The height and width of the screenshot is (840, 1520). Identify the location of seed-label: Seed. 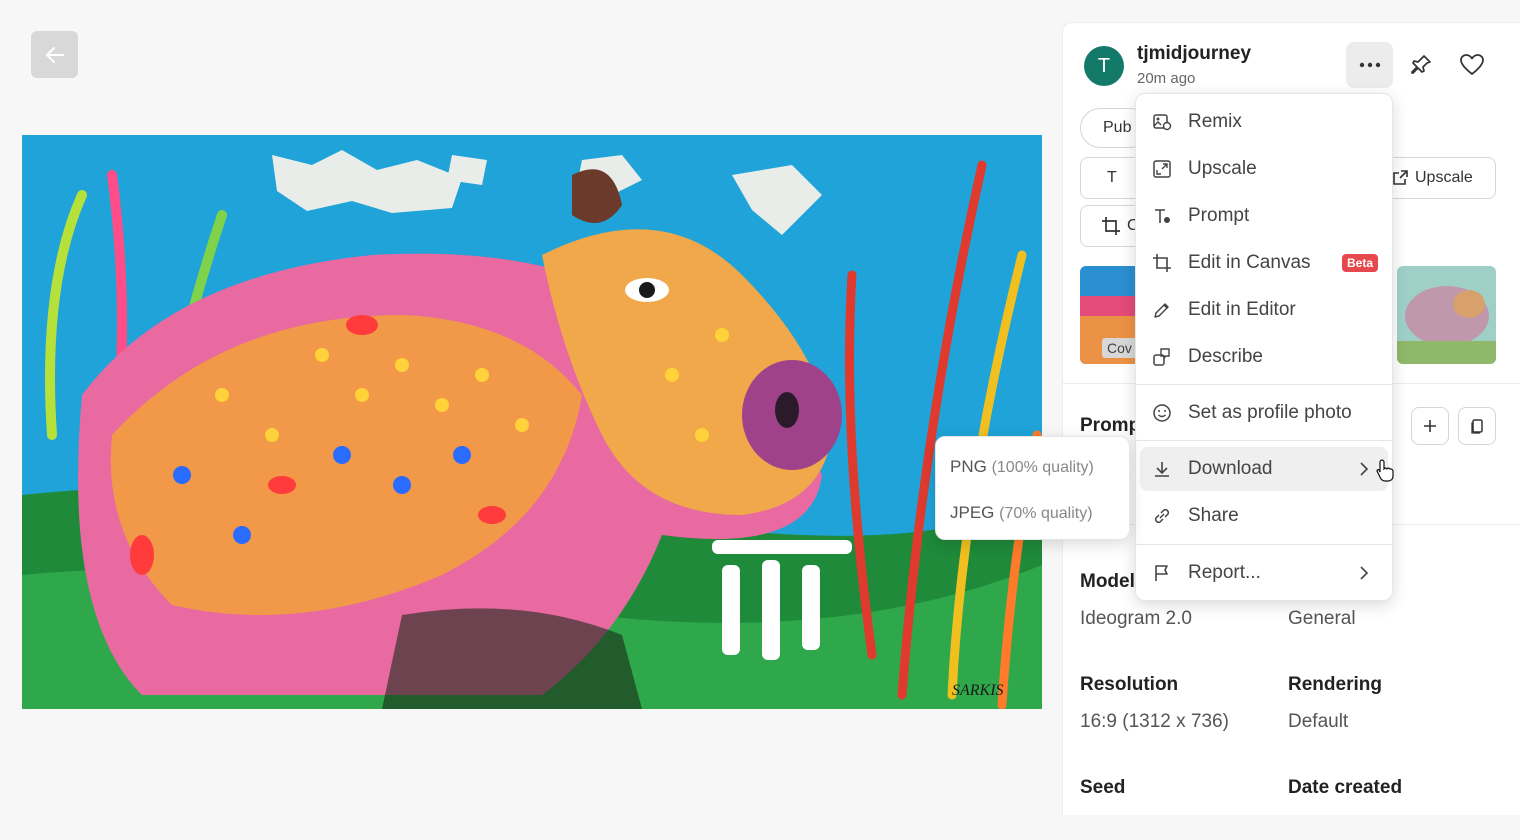
(1103, 787).